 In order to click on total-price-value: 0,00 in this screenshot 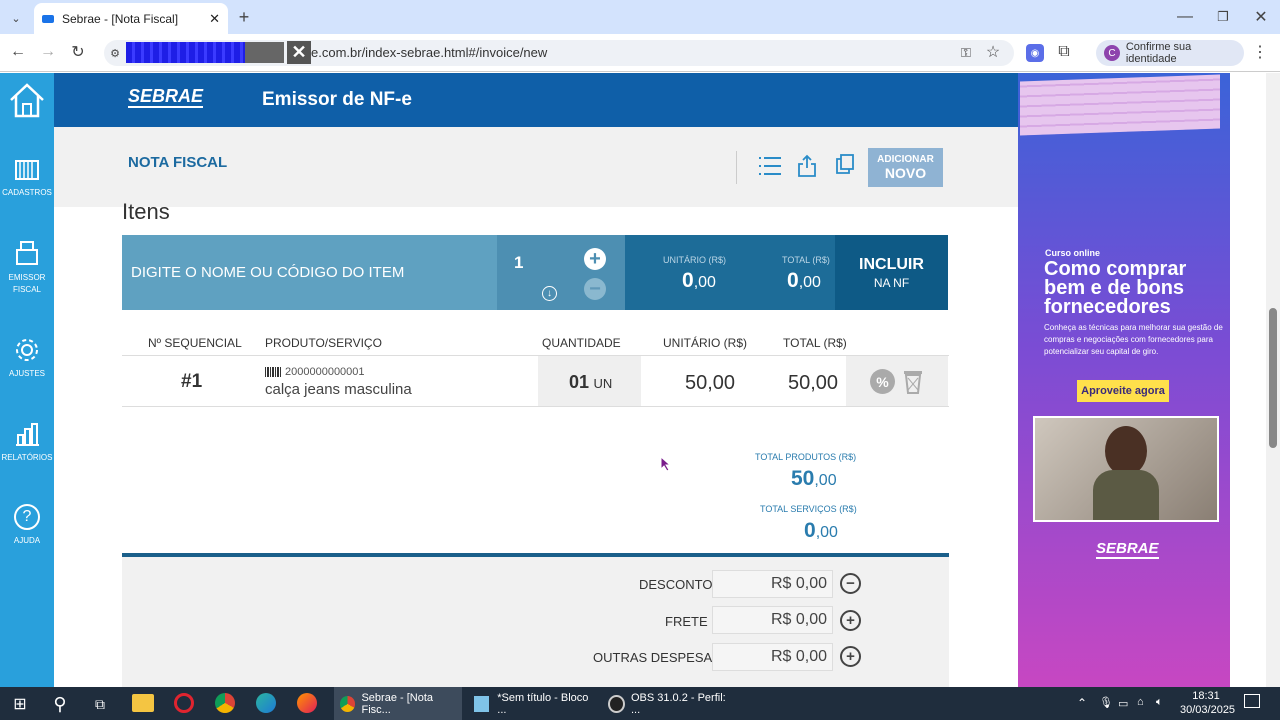, I will do `click(804, 280)`.